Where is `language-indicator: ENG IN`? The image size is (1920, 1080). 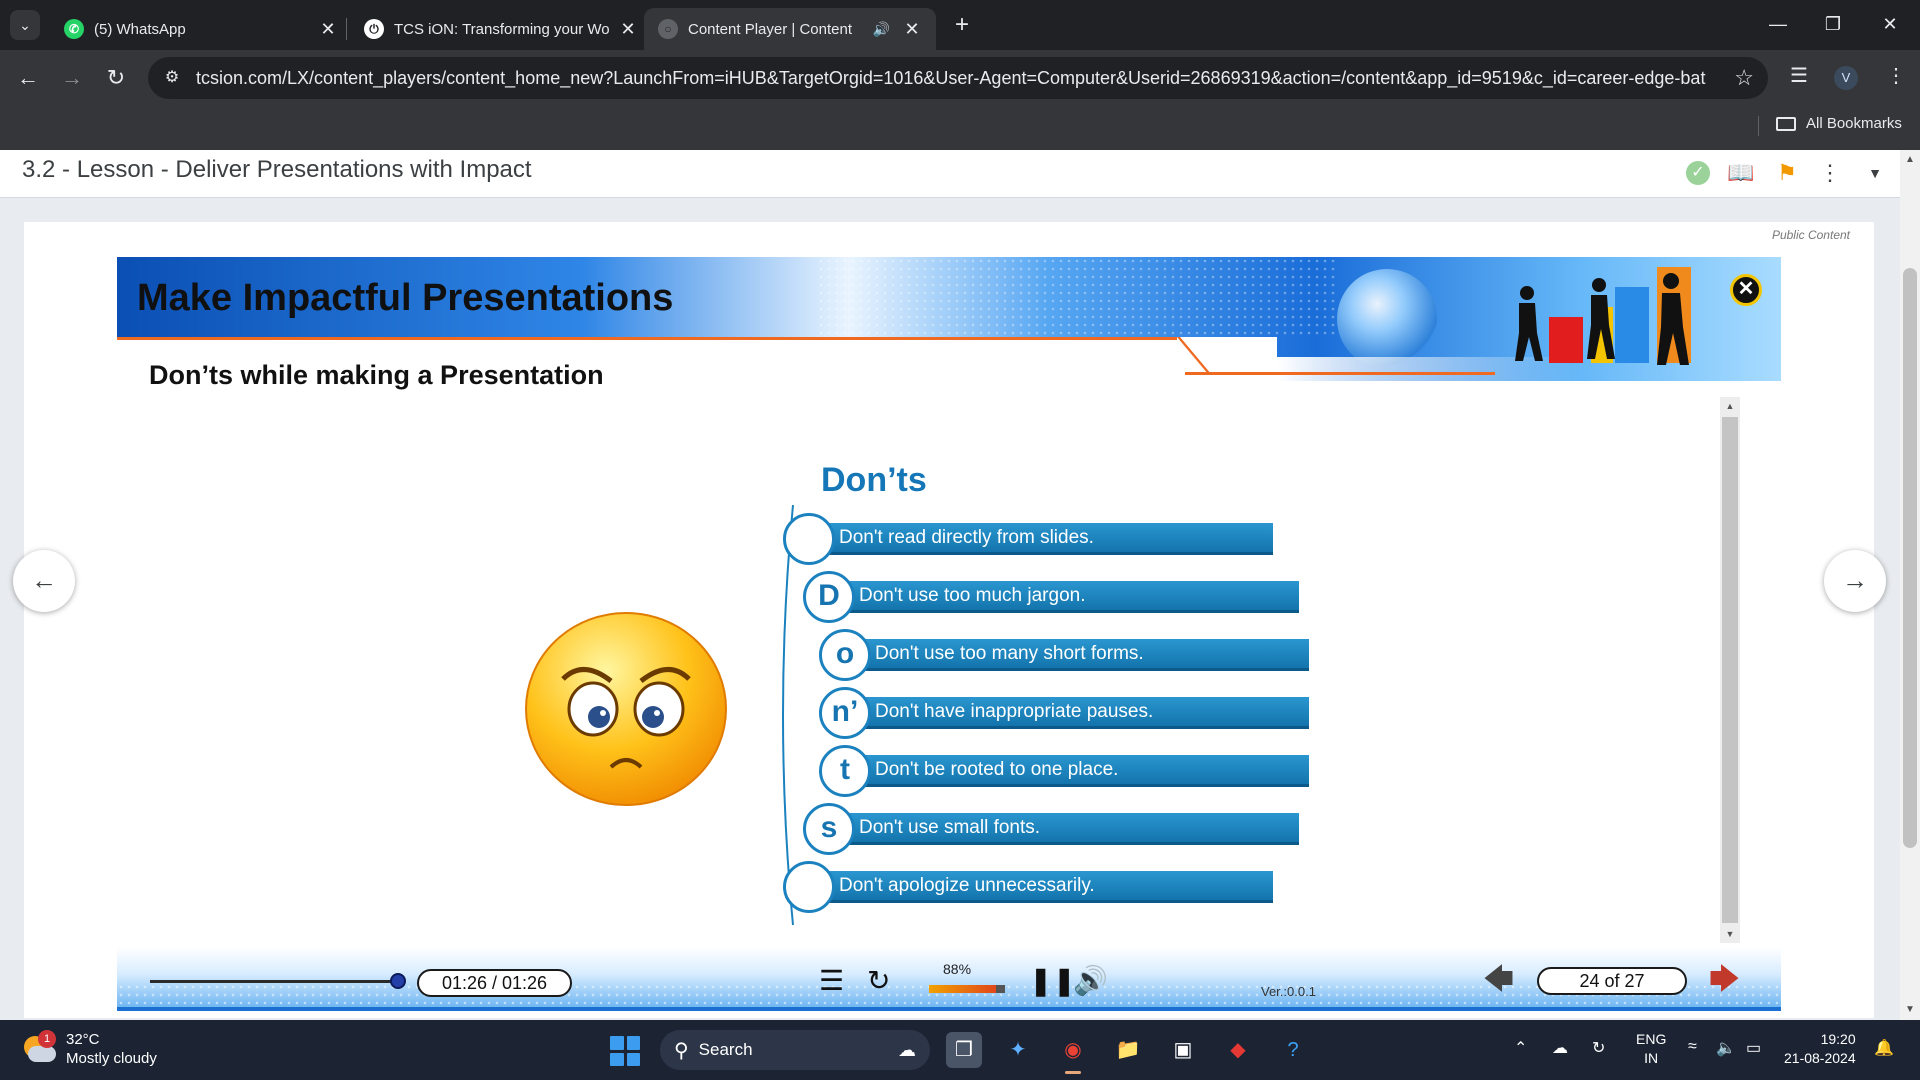 language-indicator: ENG IN is located at coordinates (1651, 1049).